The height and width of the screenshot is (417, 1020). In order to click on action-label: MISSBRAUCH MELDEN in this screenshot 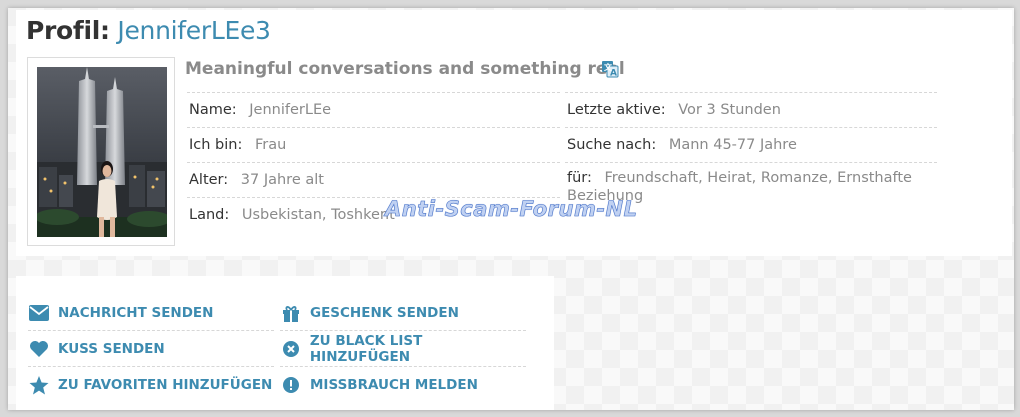, I will do `click(394, 385)`.